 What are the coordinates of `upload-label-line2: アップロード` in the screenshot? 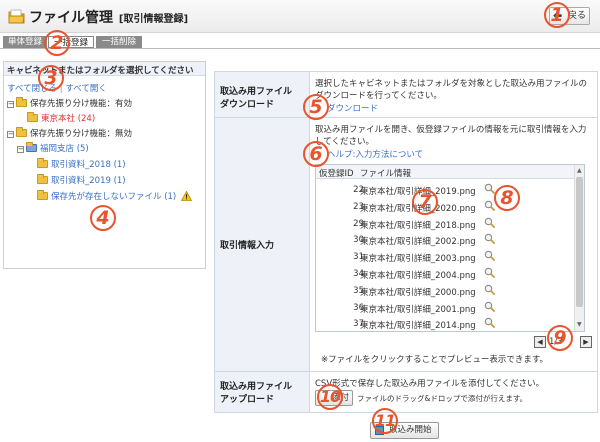 It's located at (247, 400).